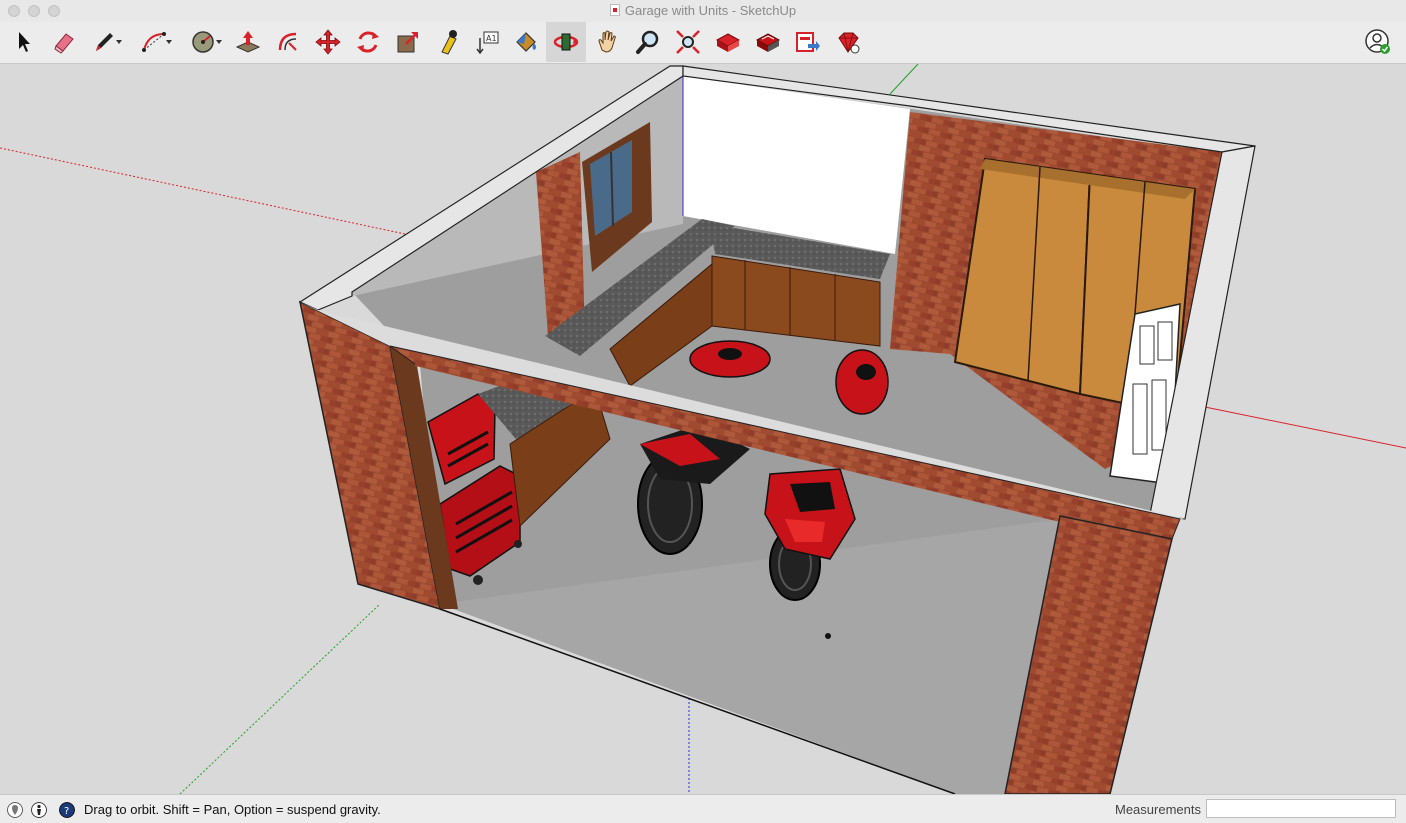  What do you see at coordinates (1301, 808) in the screenshot?
I see `measurements-input` at bounding box center [1301, 808].